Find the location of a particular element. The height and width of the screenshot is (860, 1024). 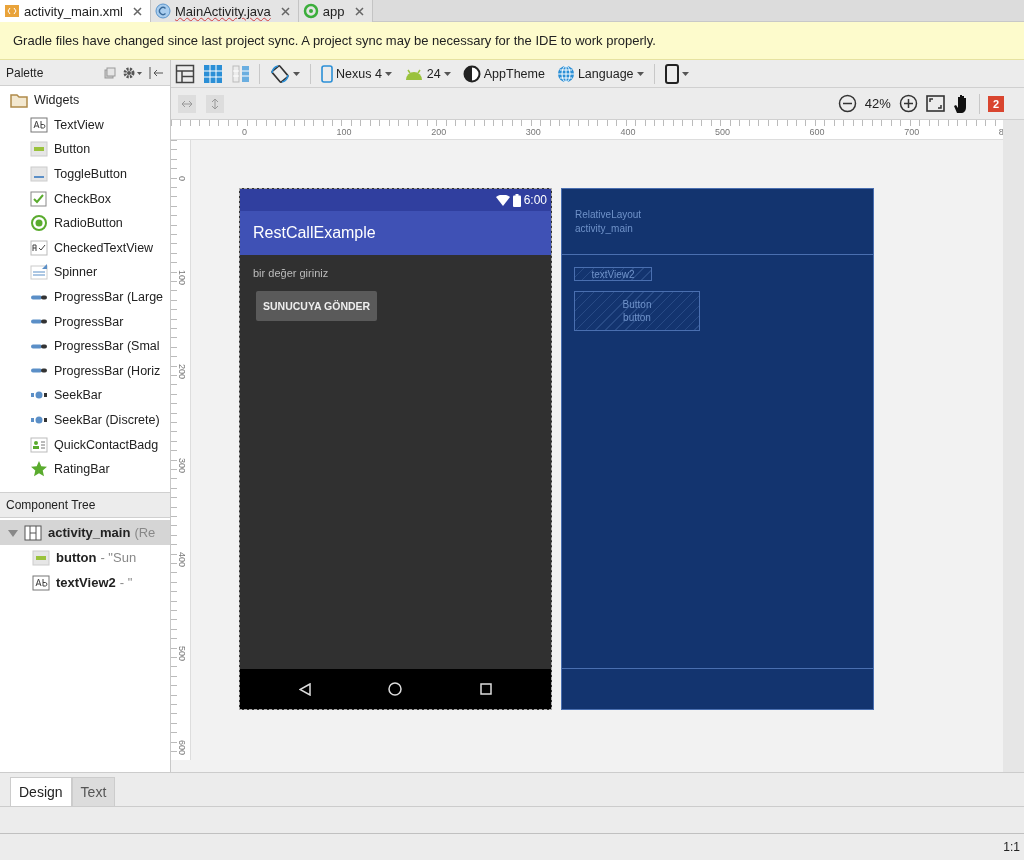

recents-icon is located at coordinates (486, 689).